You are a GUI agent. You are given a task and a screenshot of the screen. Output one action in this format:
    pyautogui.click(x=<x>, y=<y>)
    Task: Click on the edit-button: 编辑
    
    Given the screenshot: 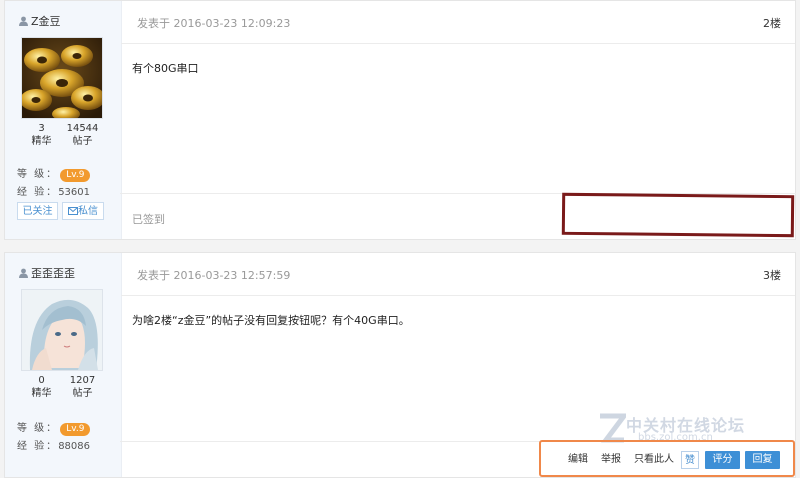 What is the action you would take?
    pyautogui.click(x=578, y=460)
    